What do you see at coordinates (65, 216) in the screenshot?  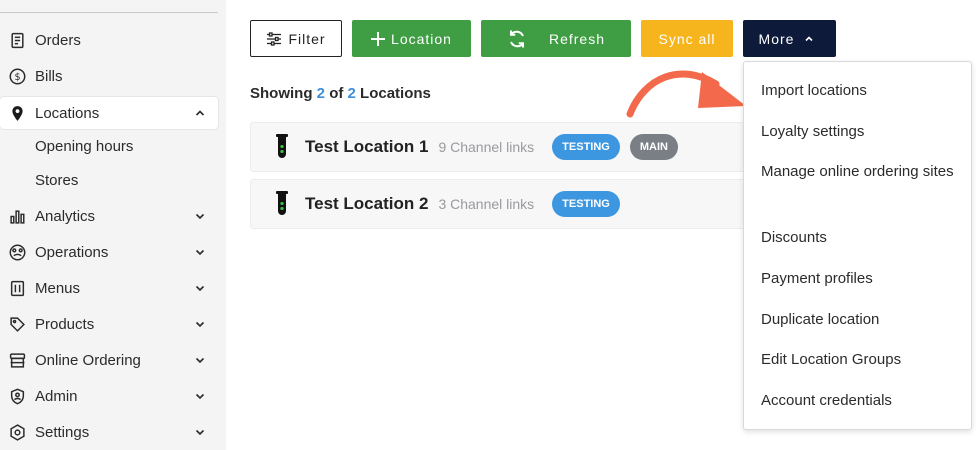 I see `sidebar-item-label: Analytics` at bounding box center [65, 216].